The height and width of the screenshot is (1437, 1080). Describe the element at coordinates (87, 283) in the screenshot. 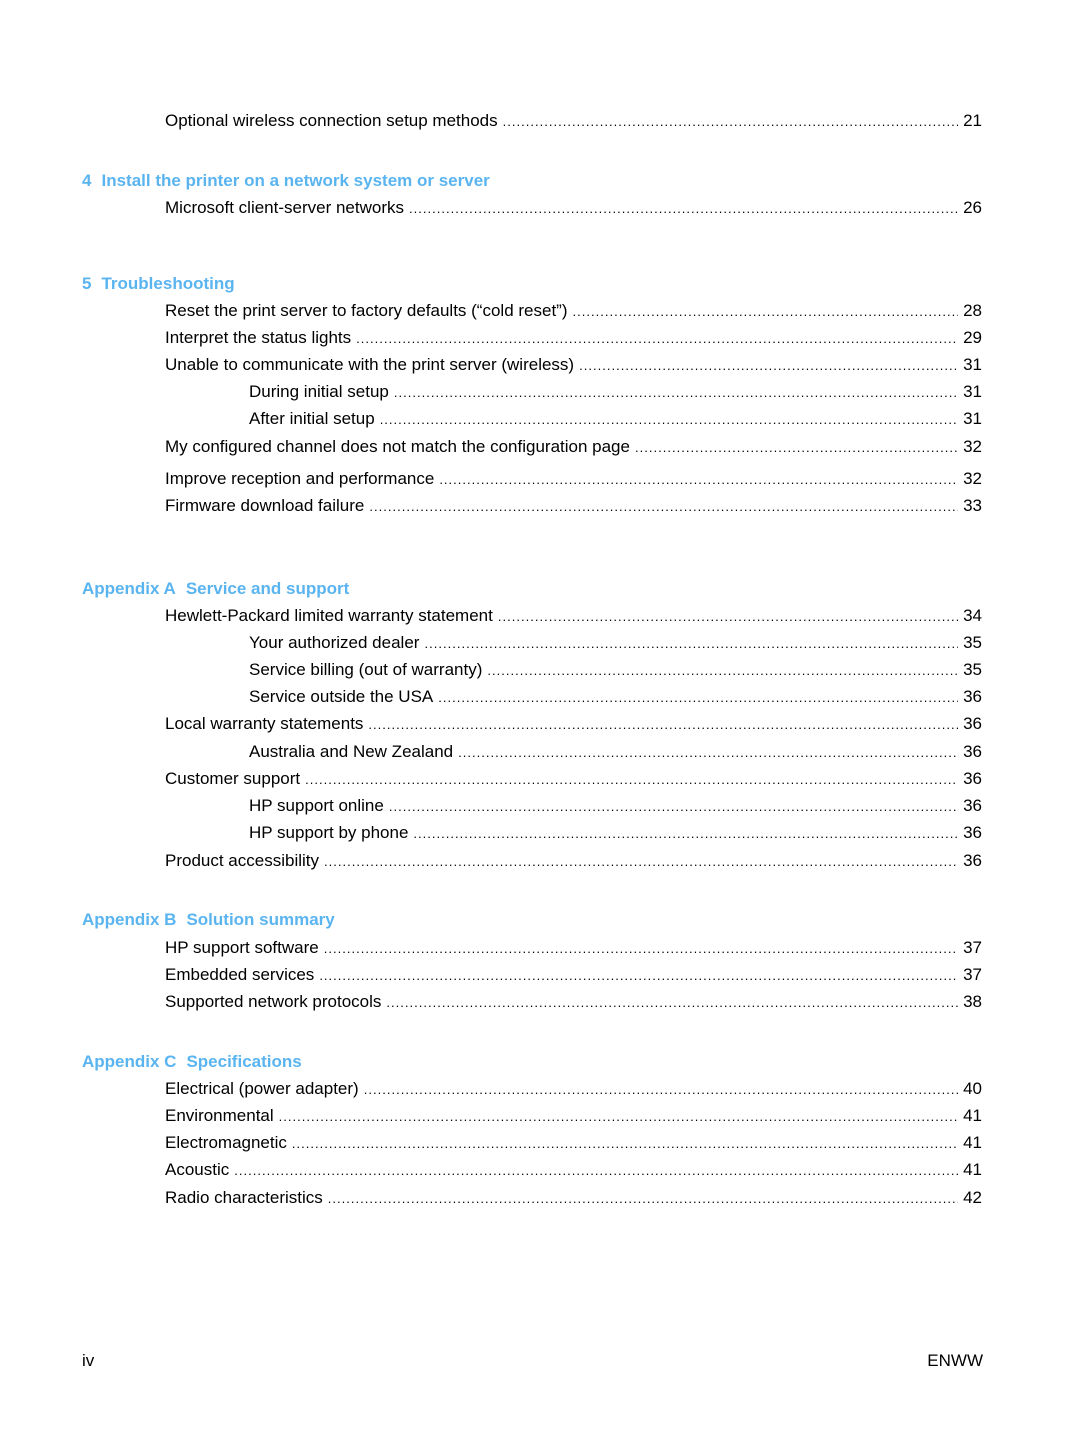

I see `section-number: 5` at that location.